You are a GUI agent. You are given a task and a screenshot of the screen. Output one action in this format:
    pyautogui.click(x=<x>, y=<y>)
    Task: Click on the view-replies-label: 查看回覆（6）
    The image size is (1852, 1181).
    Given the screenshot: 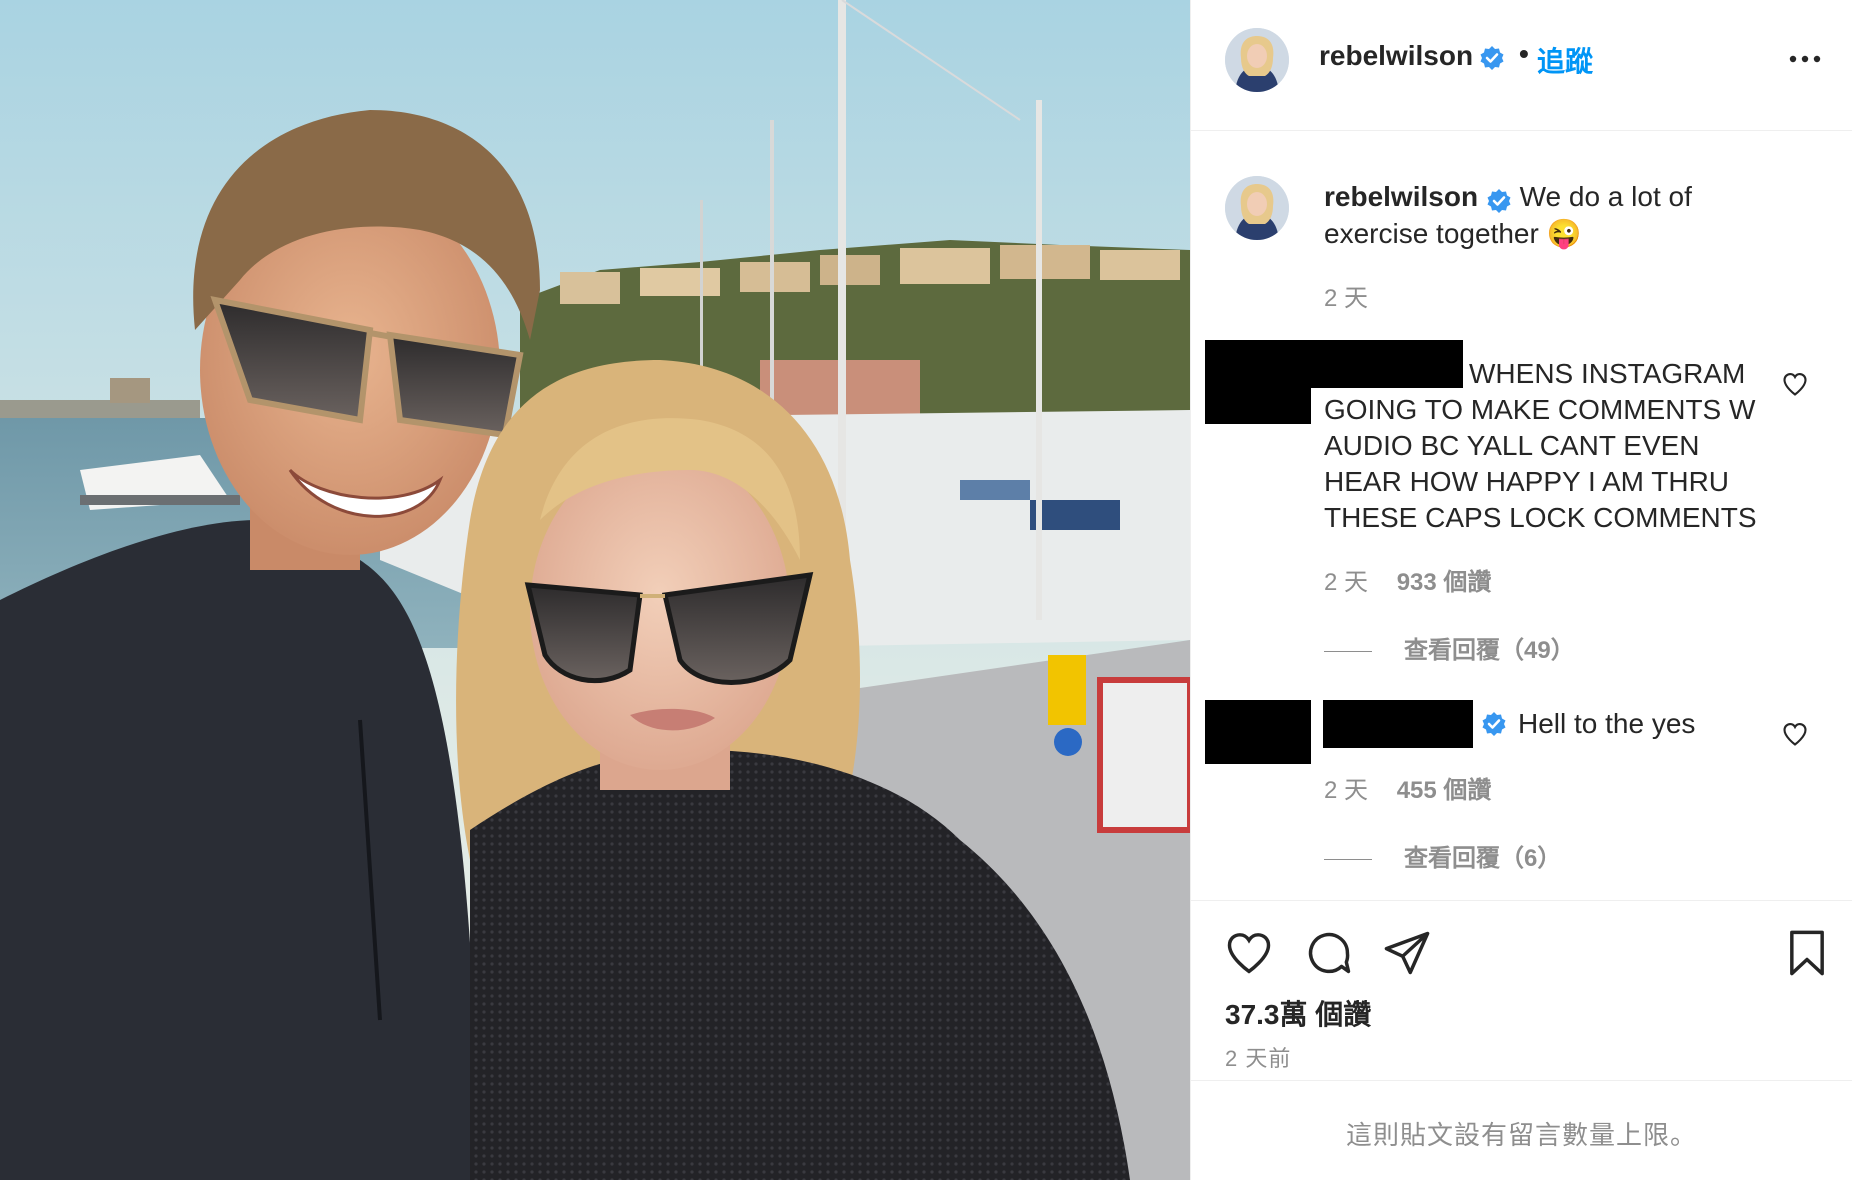 What is the action you would take?
    pyautogui.click(x=1483, y=858)
    